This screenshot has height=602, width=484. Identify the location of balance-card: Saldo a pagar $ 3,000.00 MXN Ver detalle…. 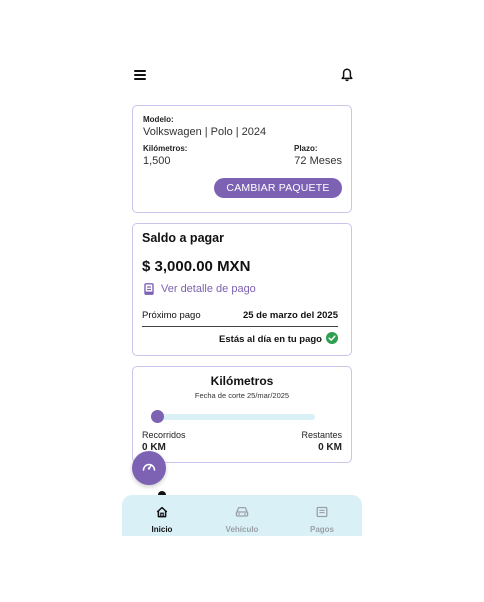
(242, 289).